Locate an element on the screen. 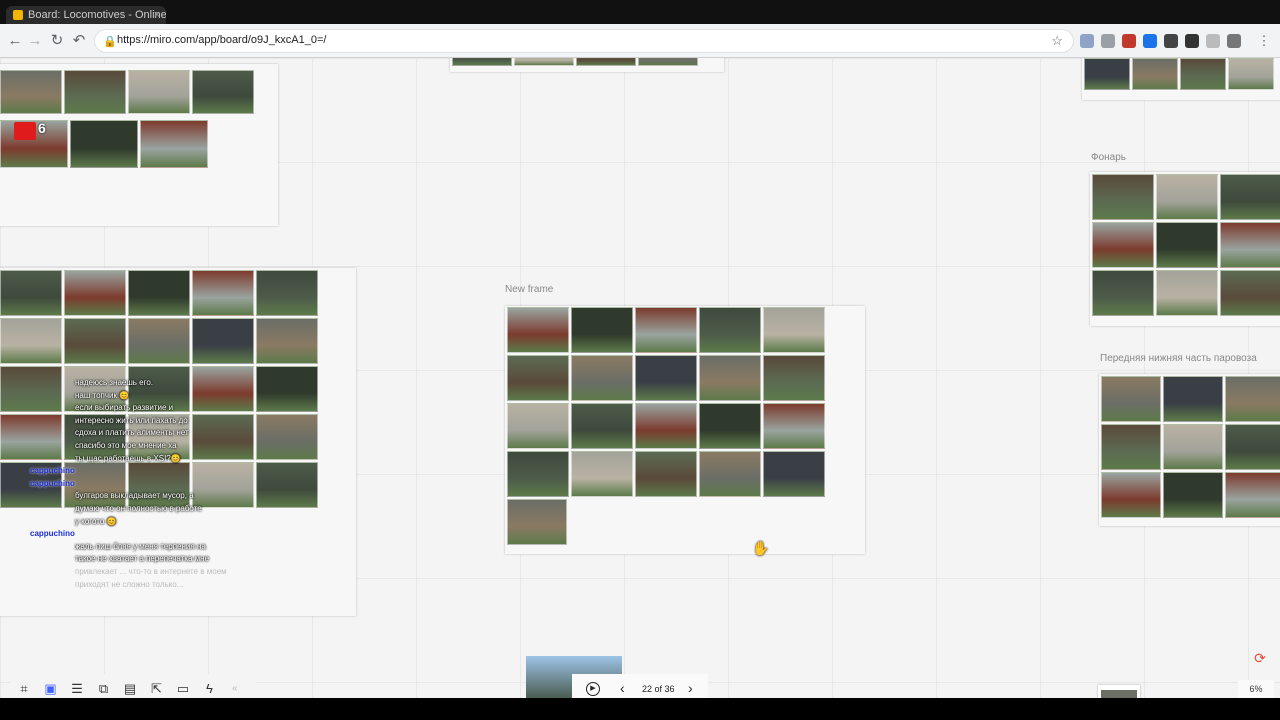 Image resolution: width=1280 pixels, height=720 pixels. undo-icon: ↶ is located at coordinates (79, 41).